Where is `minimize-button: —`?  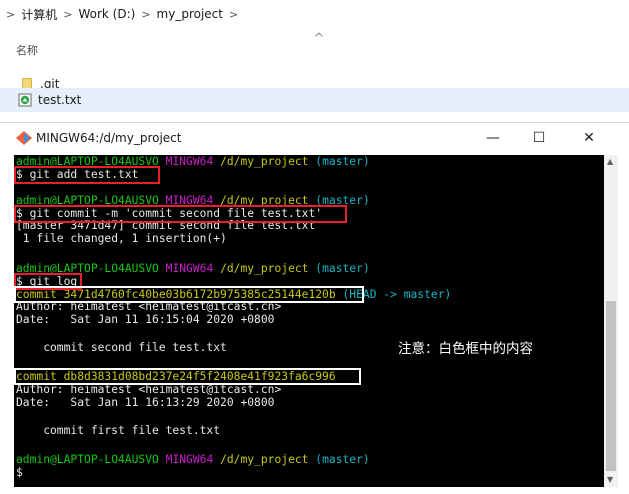
minimize-button: — is located at coordinates (493, 138).